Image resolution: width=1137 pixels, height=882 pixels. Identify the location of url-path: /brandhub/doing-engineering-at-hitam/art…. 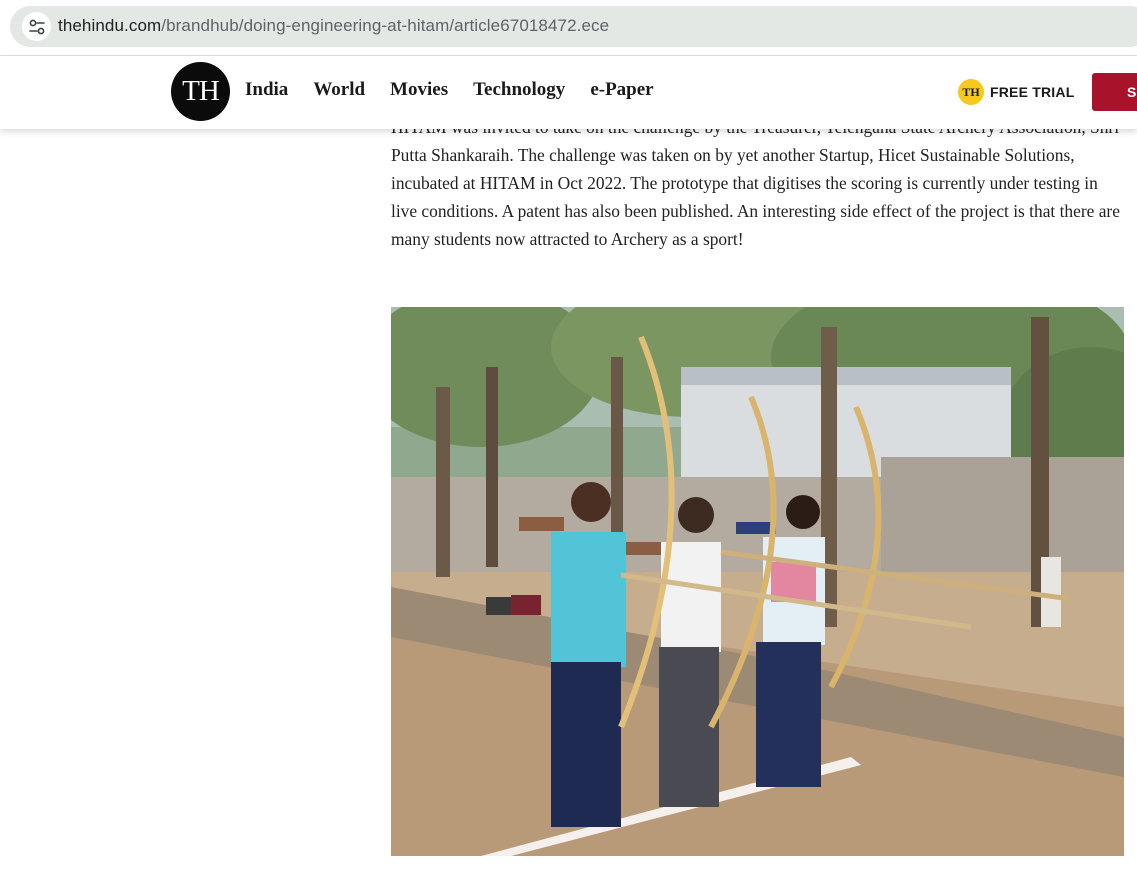
(385, 25).